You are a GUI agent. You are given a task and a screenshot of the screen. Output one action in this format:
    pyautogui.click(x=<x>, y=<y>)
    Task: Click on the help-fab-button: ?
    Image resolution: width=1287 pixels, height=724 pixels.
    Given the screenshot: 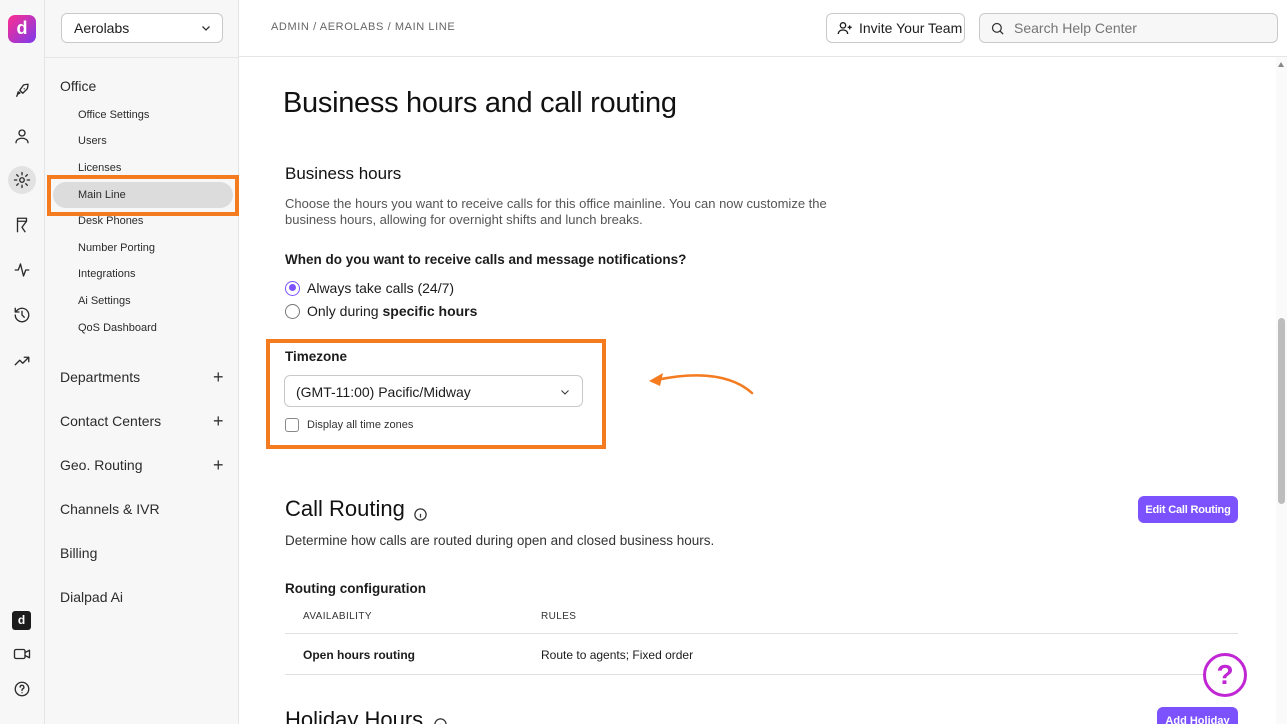 What is the action you would take?
    pyautogui.click(x=1225, y=675)
    